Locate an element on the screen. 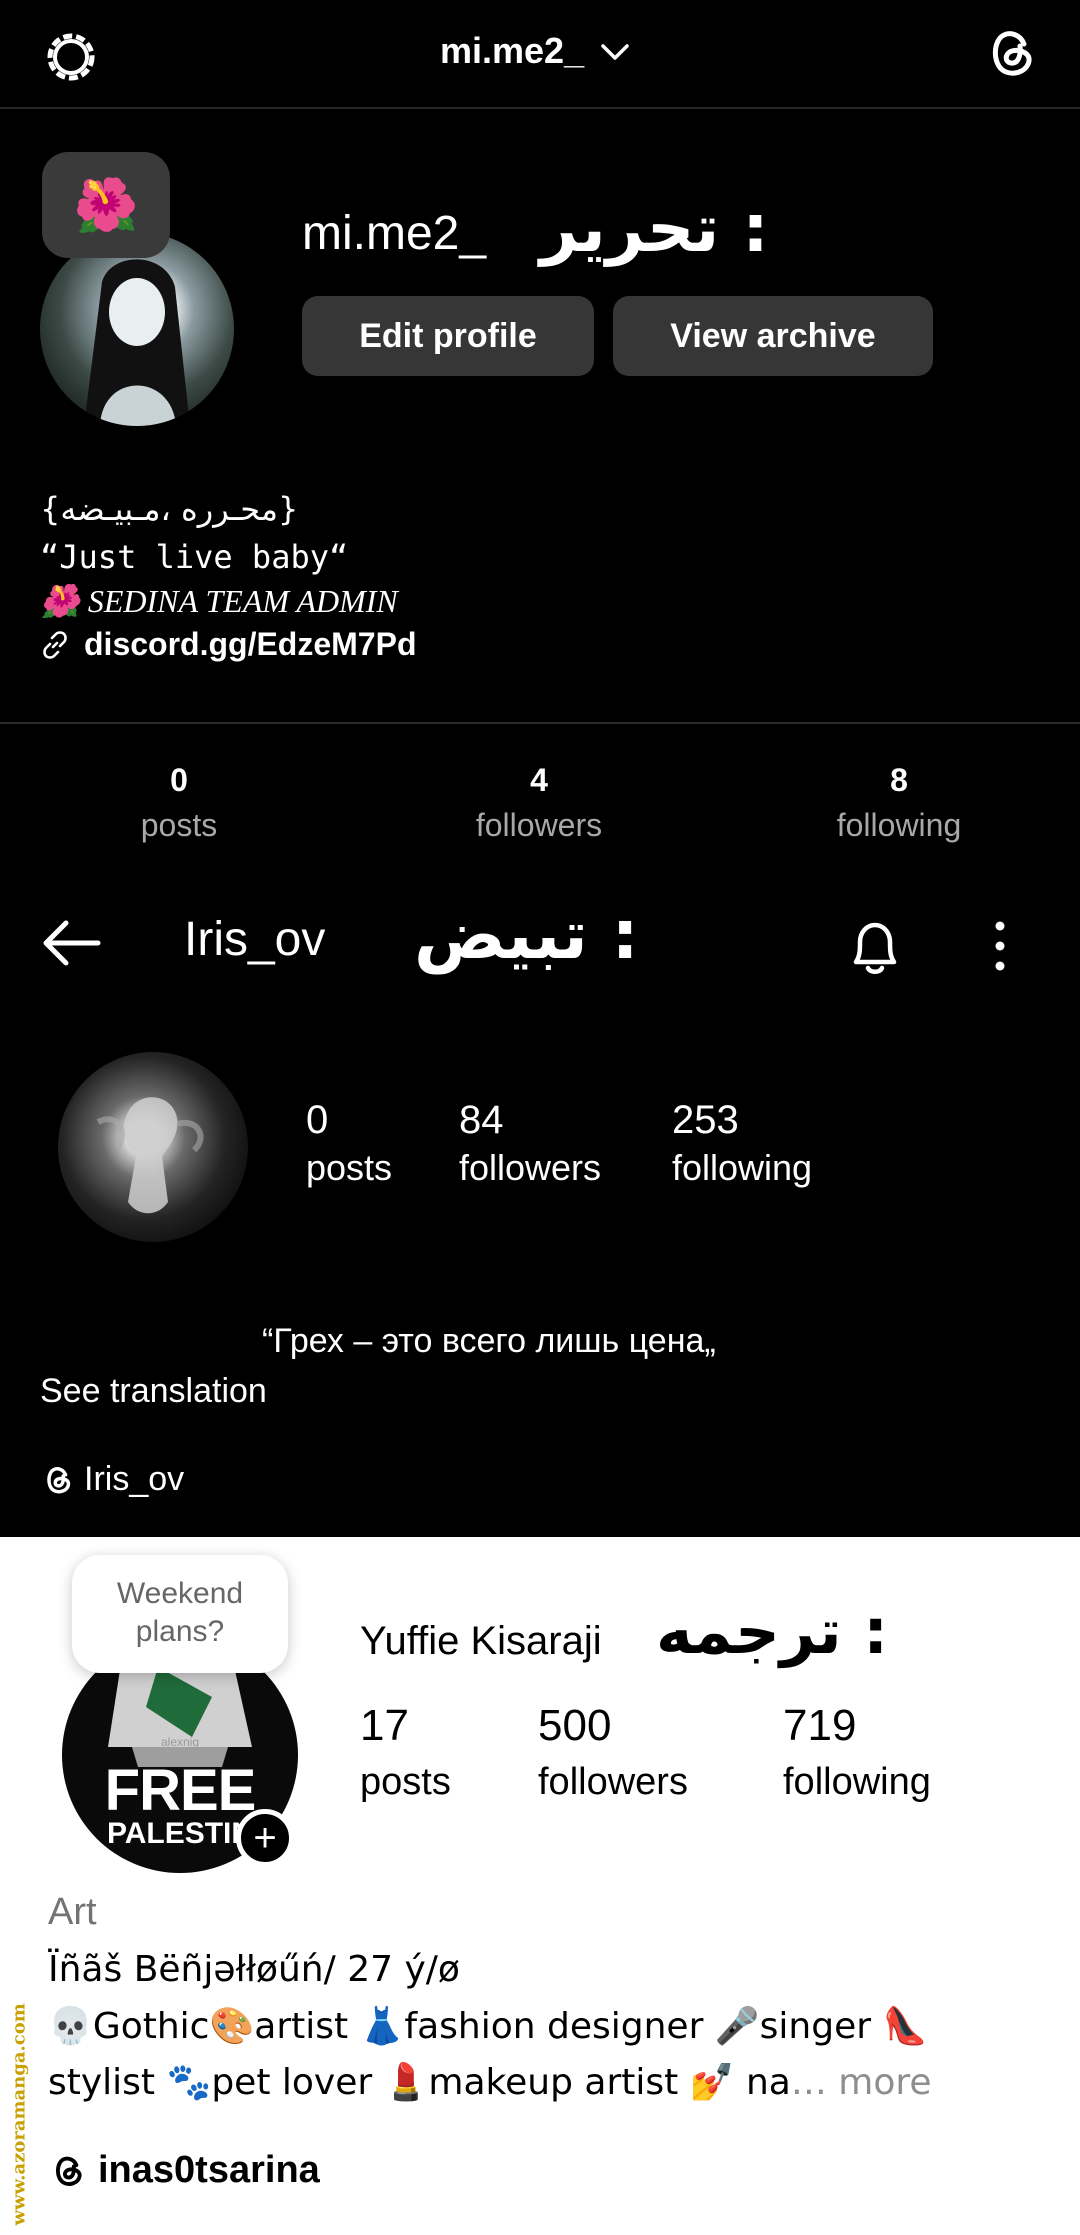 The width and height of the screenshot is (1080, 2235). stat-following-count: 253 is located at coordinates (705, 1120).